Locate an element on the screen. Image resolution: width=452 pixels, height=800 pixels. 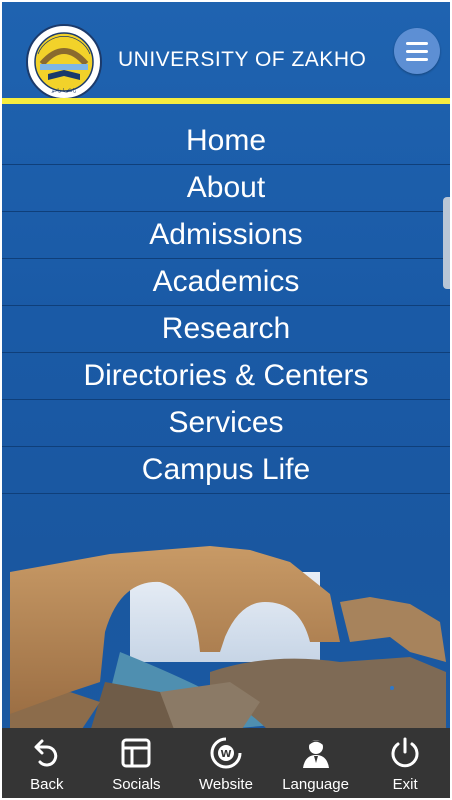
language-button: Language is located at coordinates (316, 763).